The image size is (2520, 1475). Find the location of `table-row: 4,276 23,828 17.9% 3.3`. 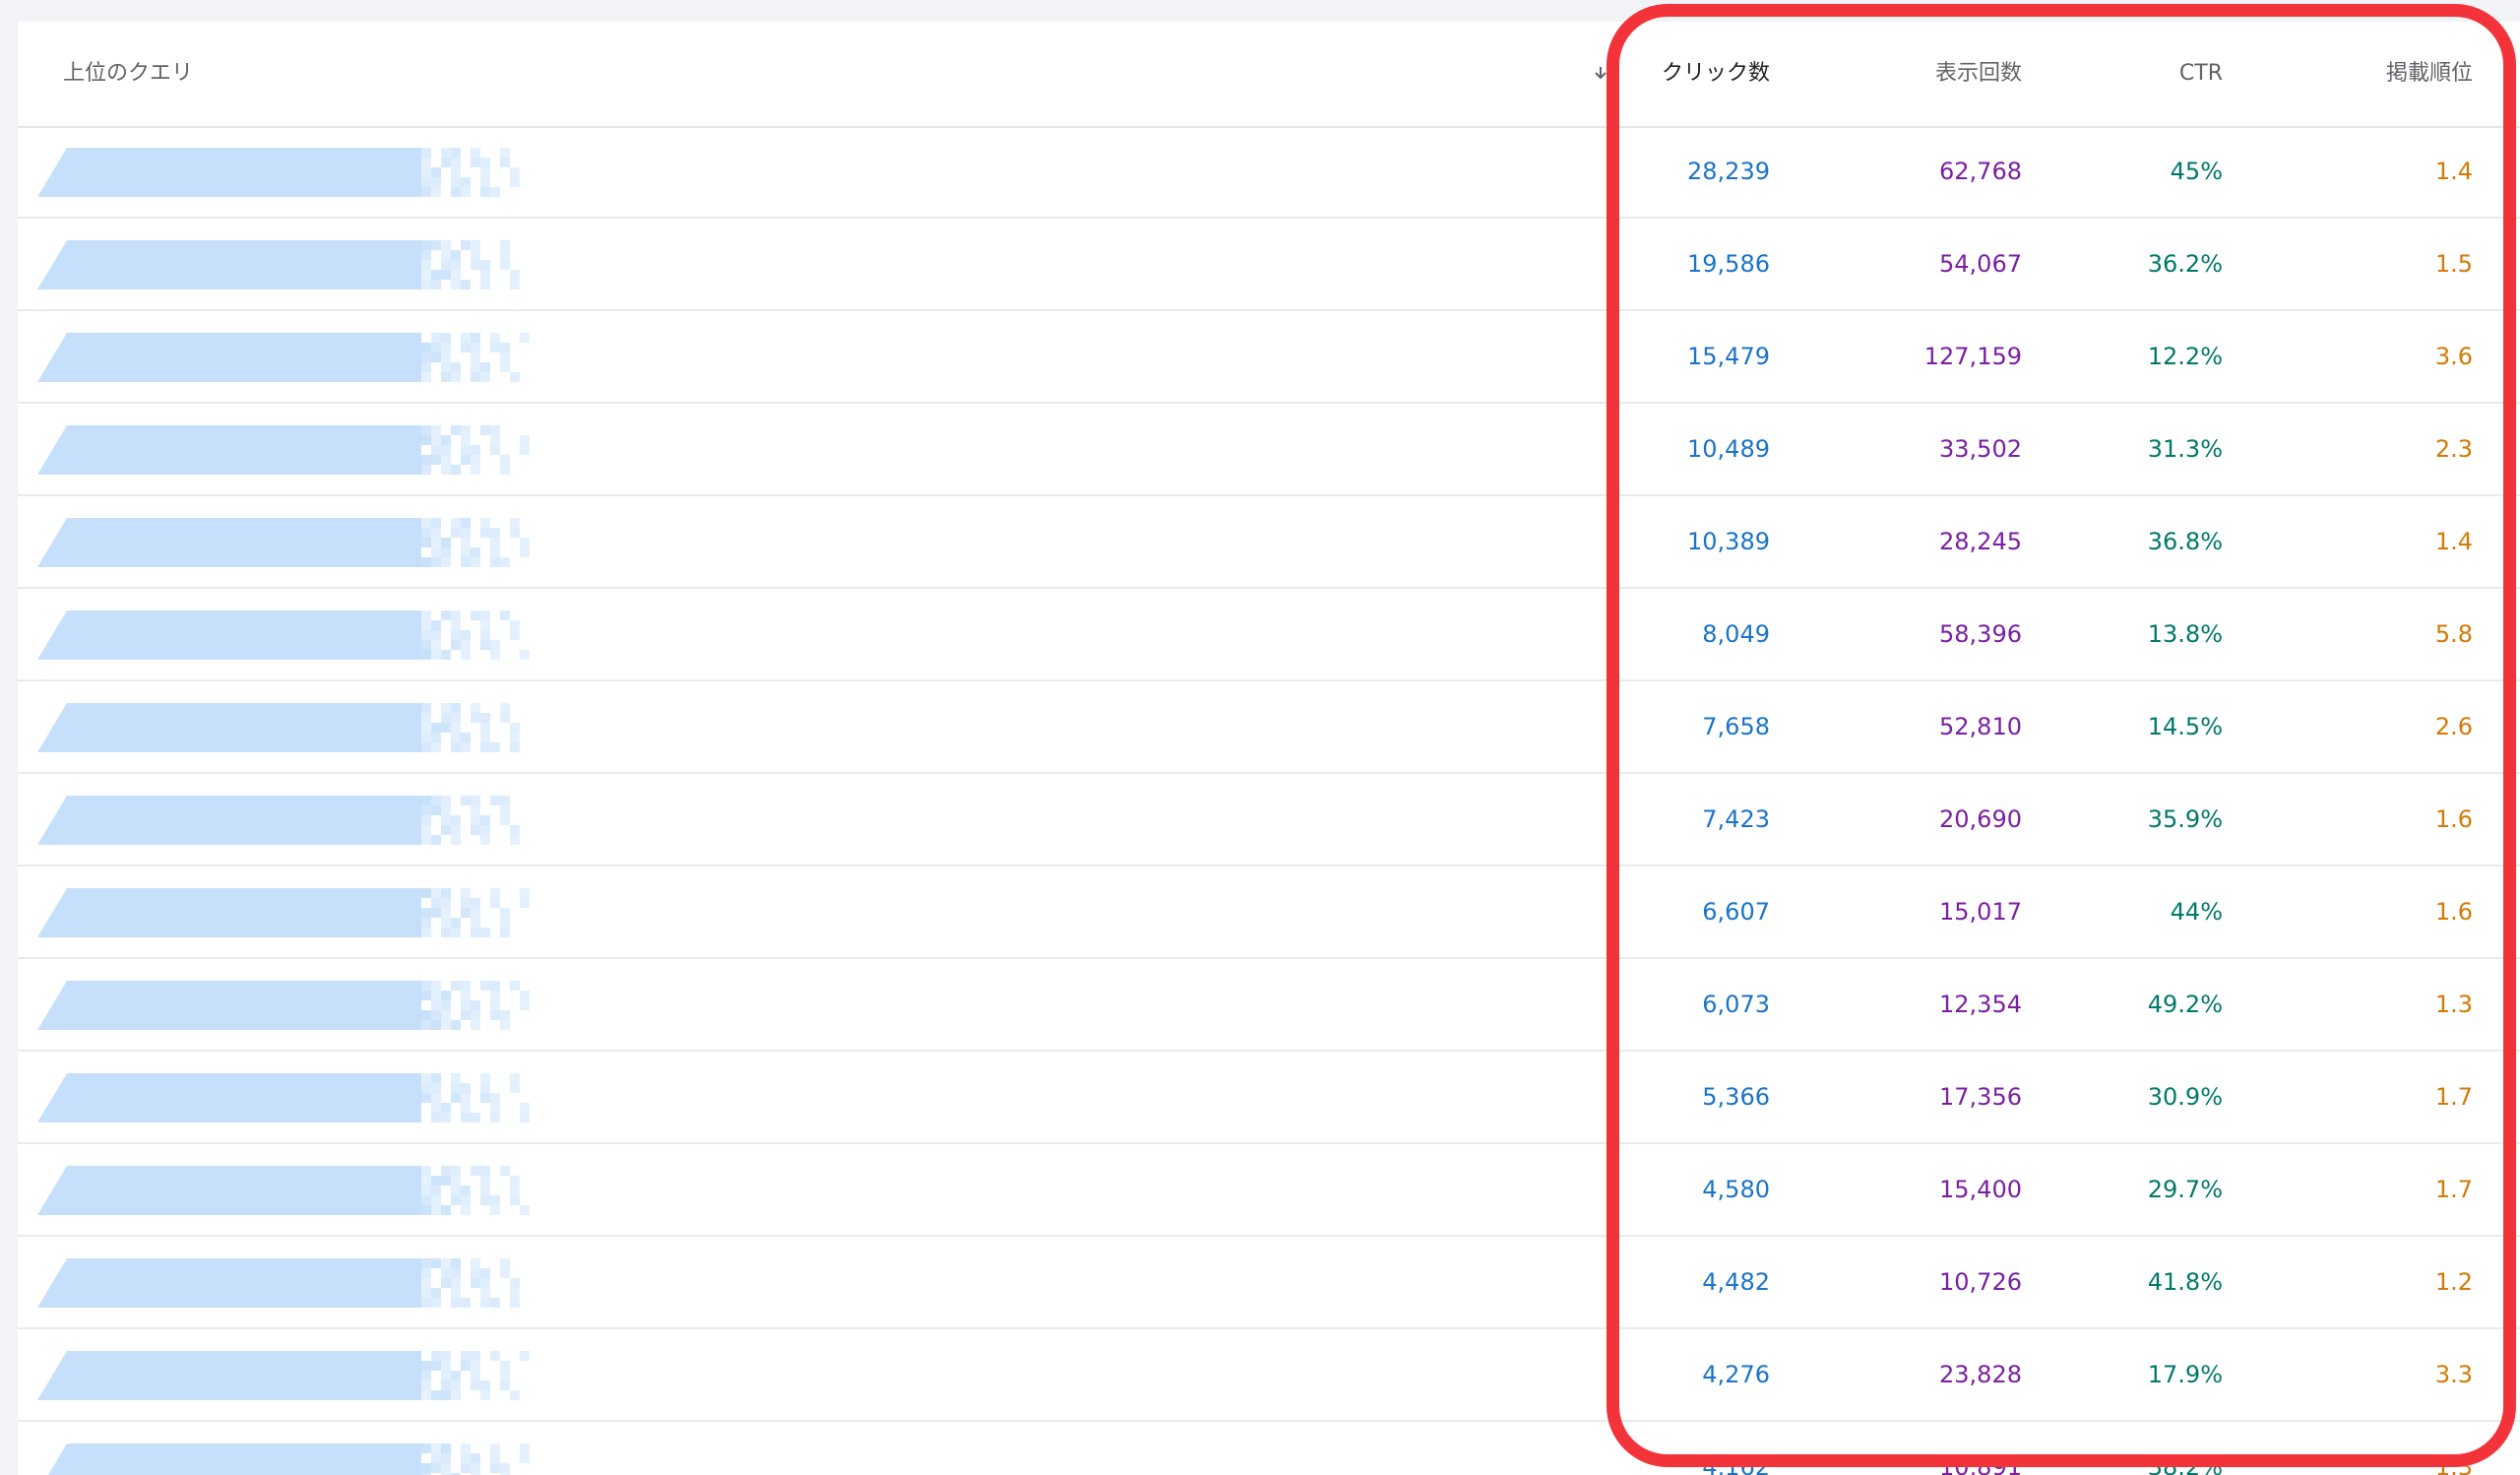

table-row: 4,276 23,828 17.9% 3.3 is located at coordinates (1269, 1375).